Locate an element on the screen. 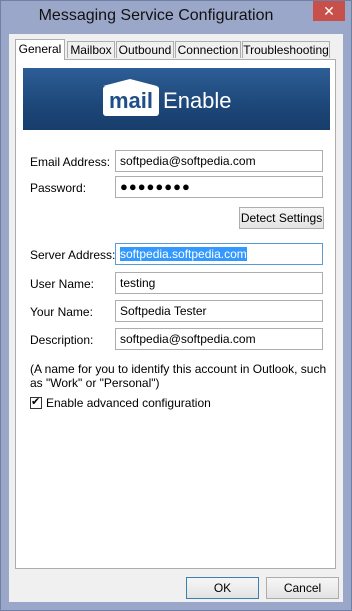 The width and height of the screenshot is (352, 611). your-name-label: Your Name: is located at coordinates (61, 312).